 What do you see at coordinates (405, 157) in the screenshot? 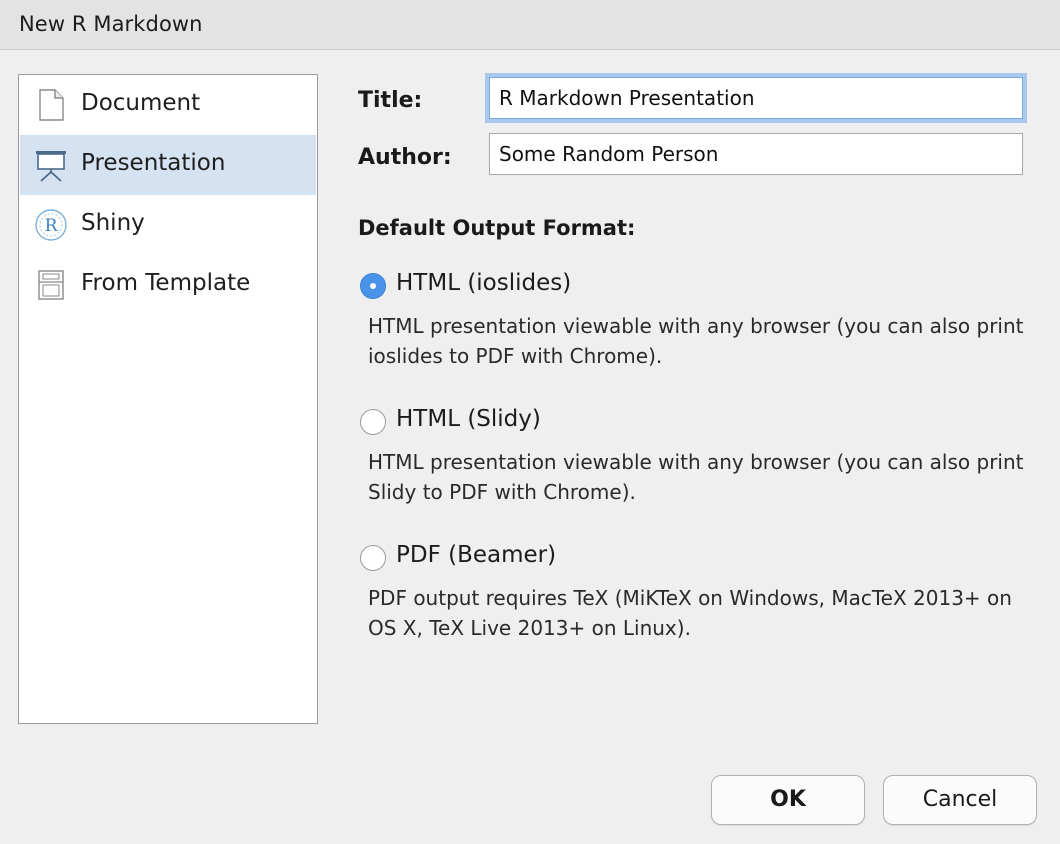
I see `author-label: Author:` at bounding box center [405, 157].